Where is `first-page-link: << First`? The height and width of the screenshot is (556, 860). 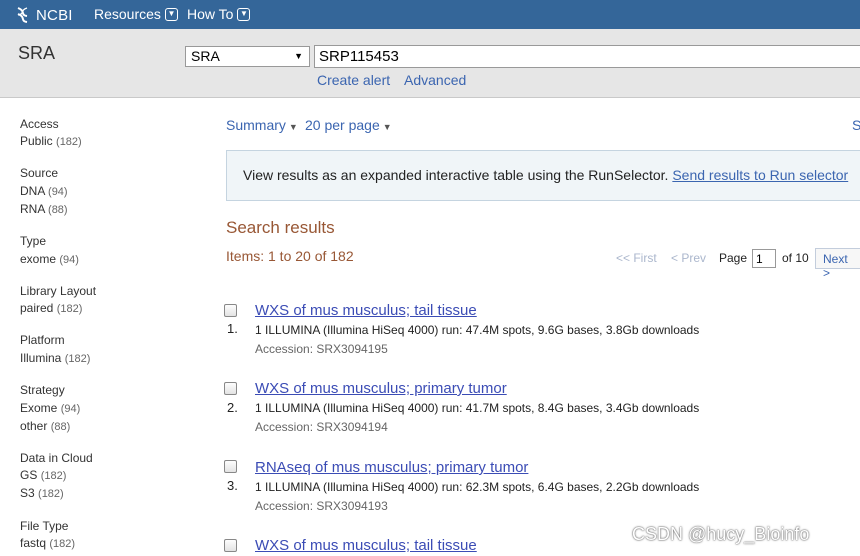 first-page-link: << First is located at coordinates (636, 258).